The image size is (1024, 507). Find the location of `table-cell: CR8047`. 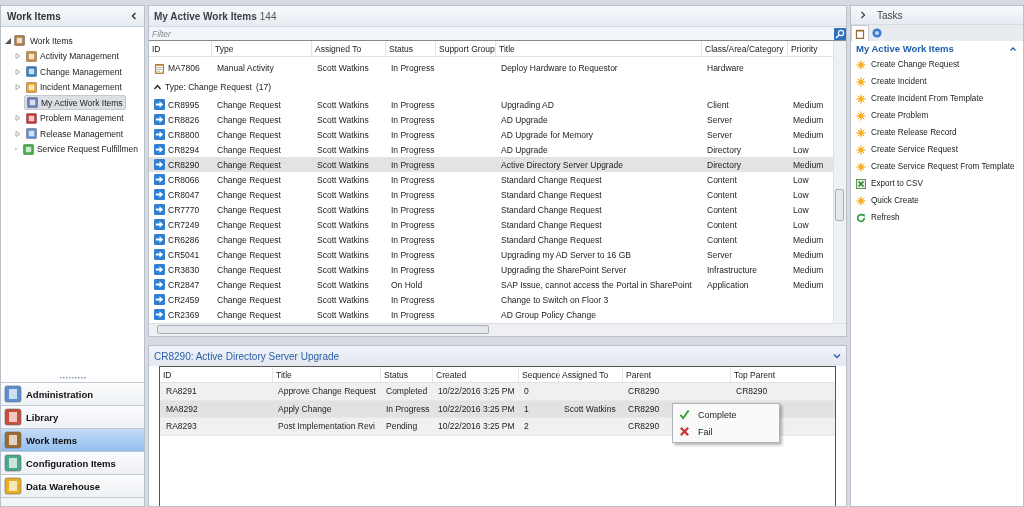

table-cell: CR8047 is located at coordinates (184, 194).